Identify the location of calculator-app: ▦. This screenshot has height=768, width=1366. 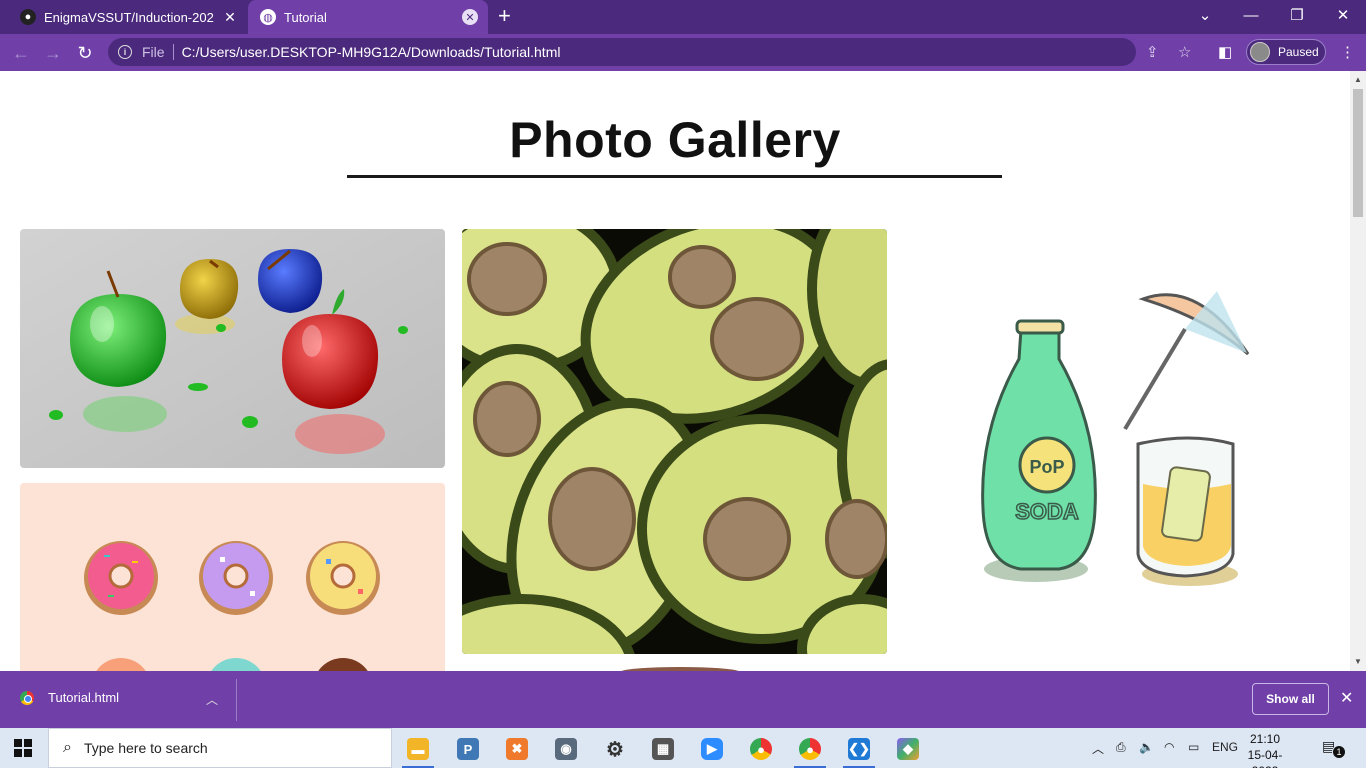
(663, 749).